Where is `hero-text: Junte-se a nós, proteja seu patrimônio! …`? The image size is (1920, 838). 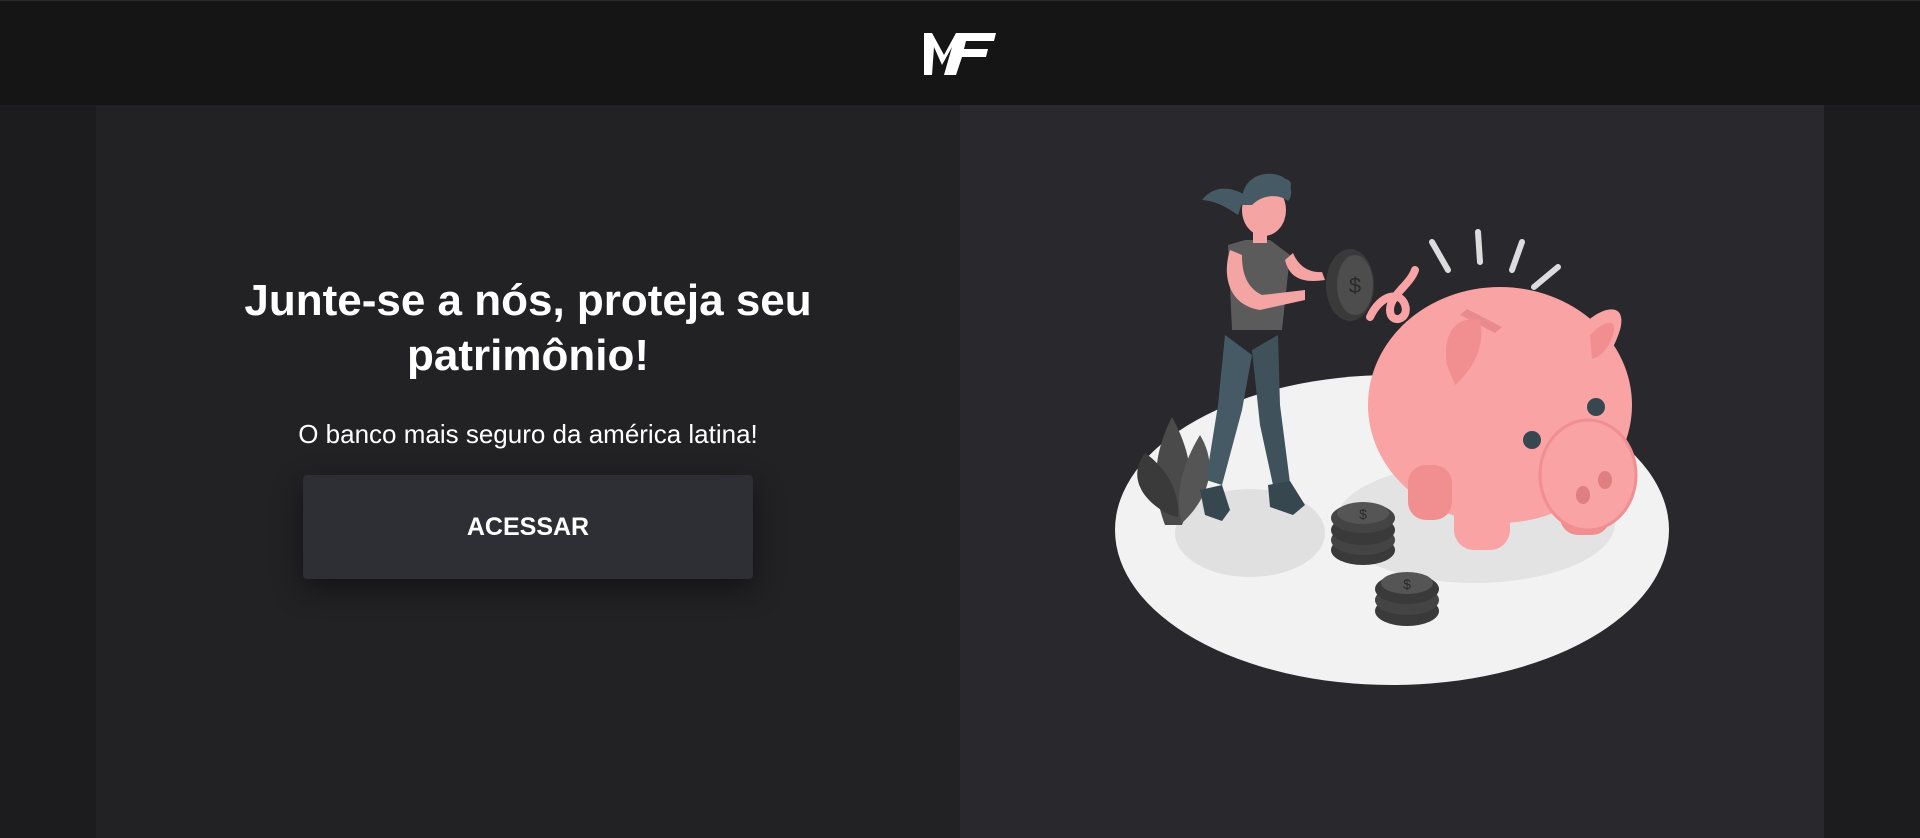
hero-text: Junte-se a nós, proteja seu patrimônio! … is located at coordinates (528, 361).